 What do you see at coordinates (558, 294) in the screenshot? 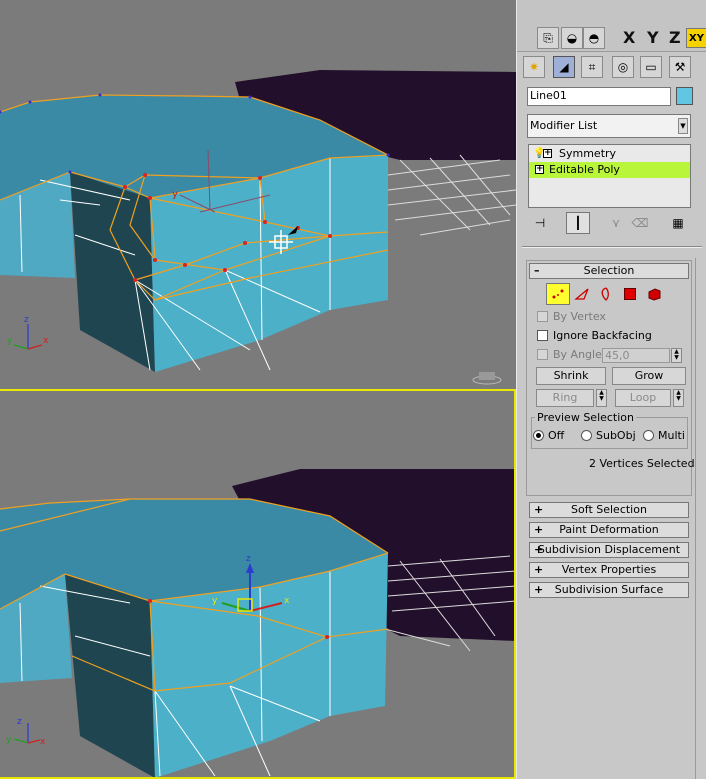
I see `vertex-mode-icon` at bounding box center [558, 294].